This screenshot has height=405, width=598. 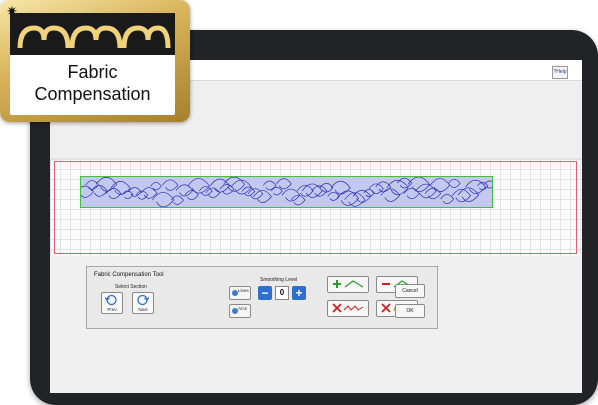 I want to click on hearts-logo-icon, so click(x=94, y=37).